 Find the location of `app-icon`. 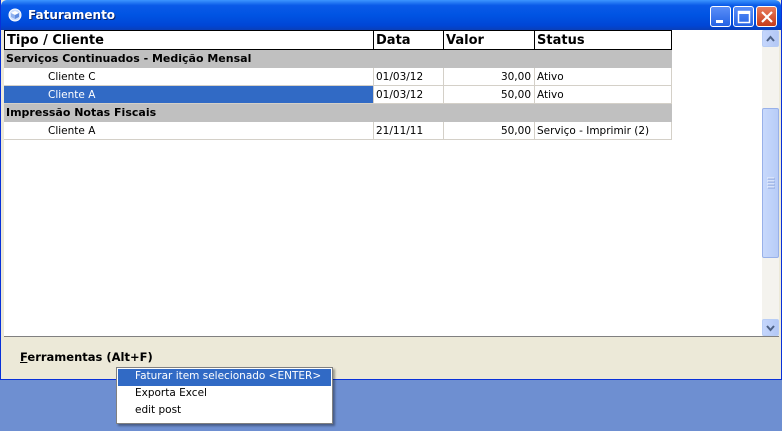

app-icon is located at coordinates (15, 15).